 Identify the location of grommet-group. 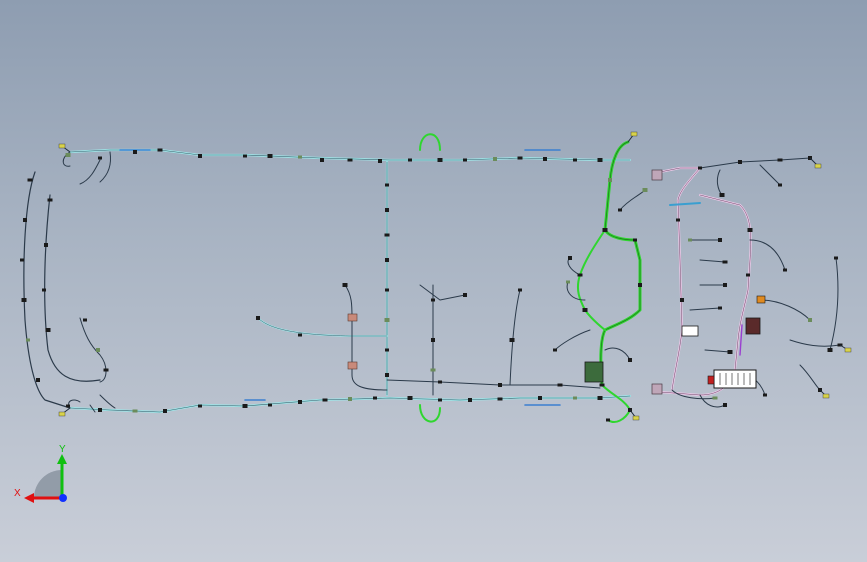
(505, 282).